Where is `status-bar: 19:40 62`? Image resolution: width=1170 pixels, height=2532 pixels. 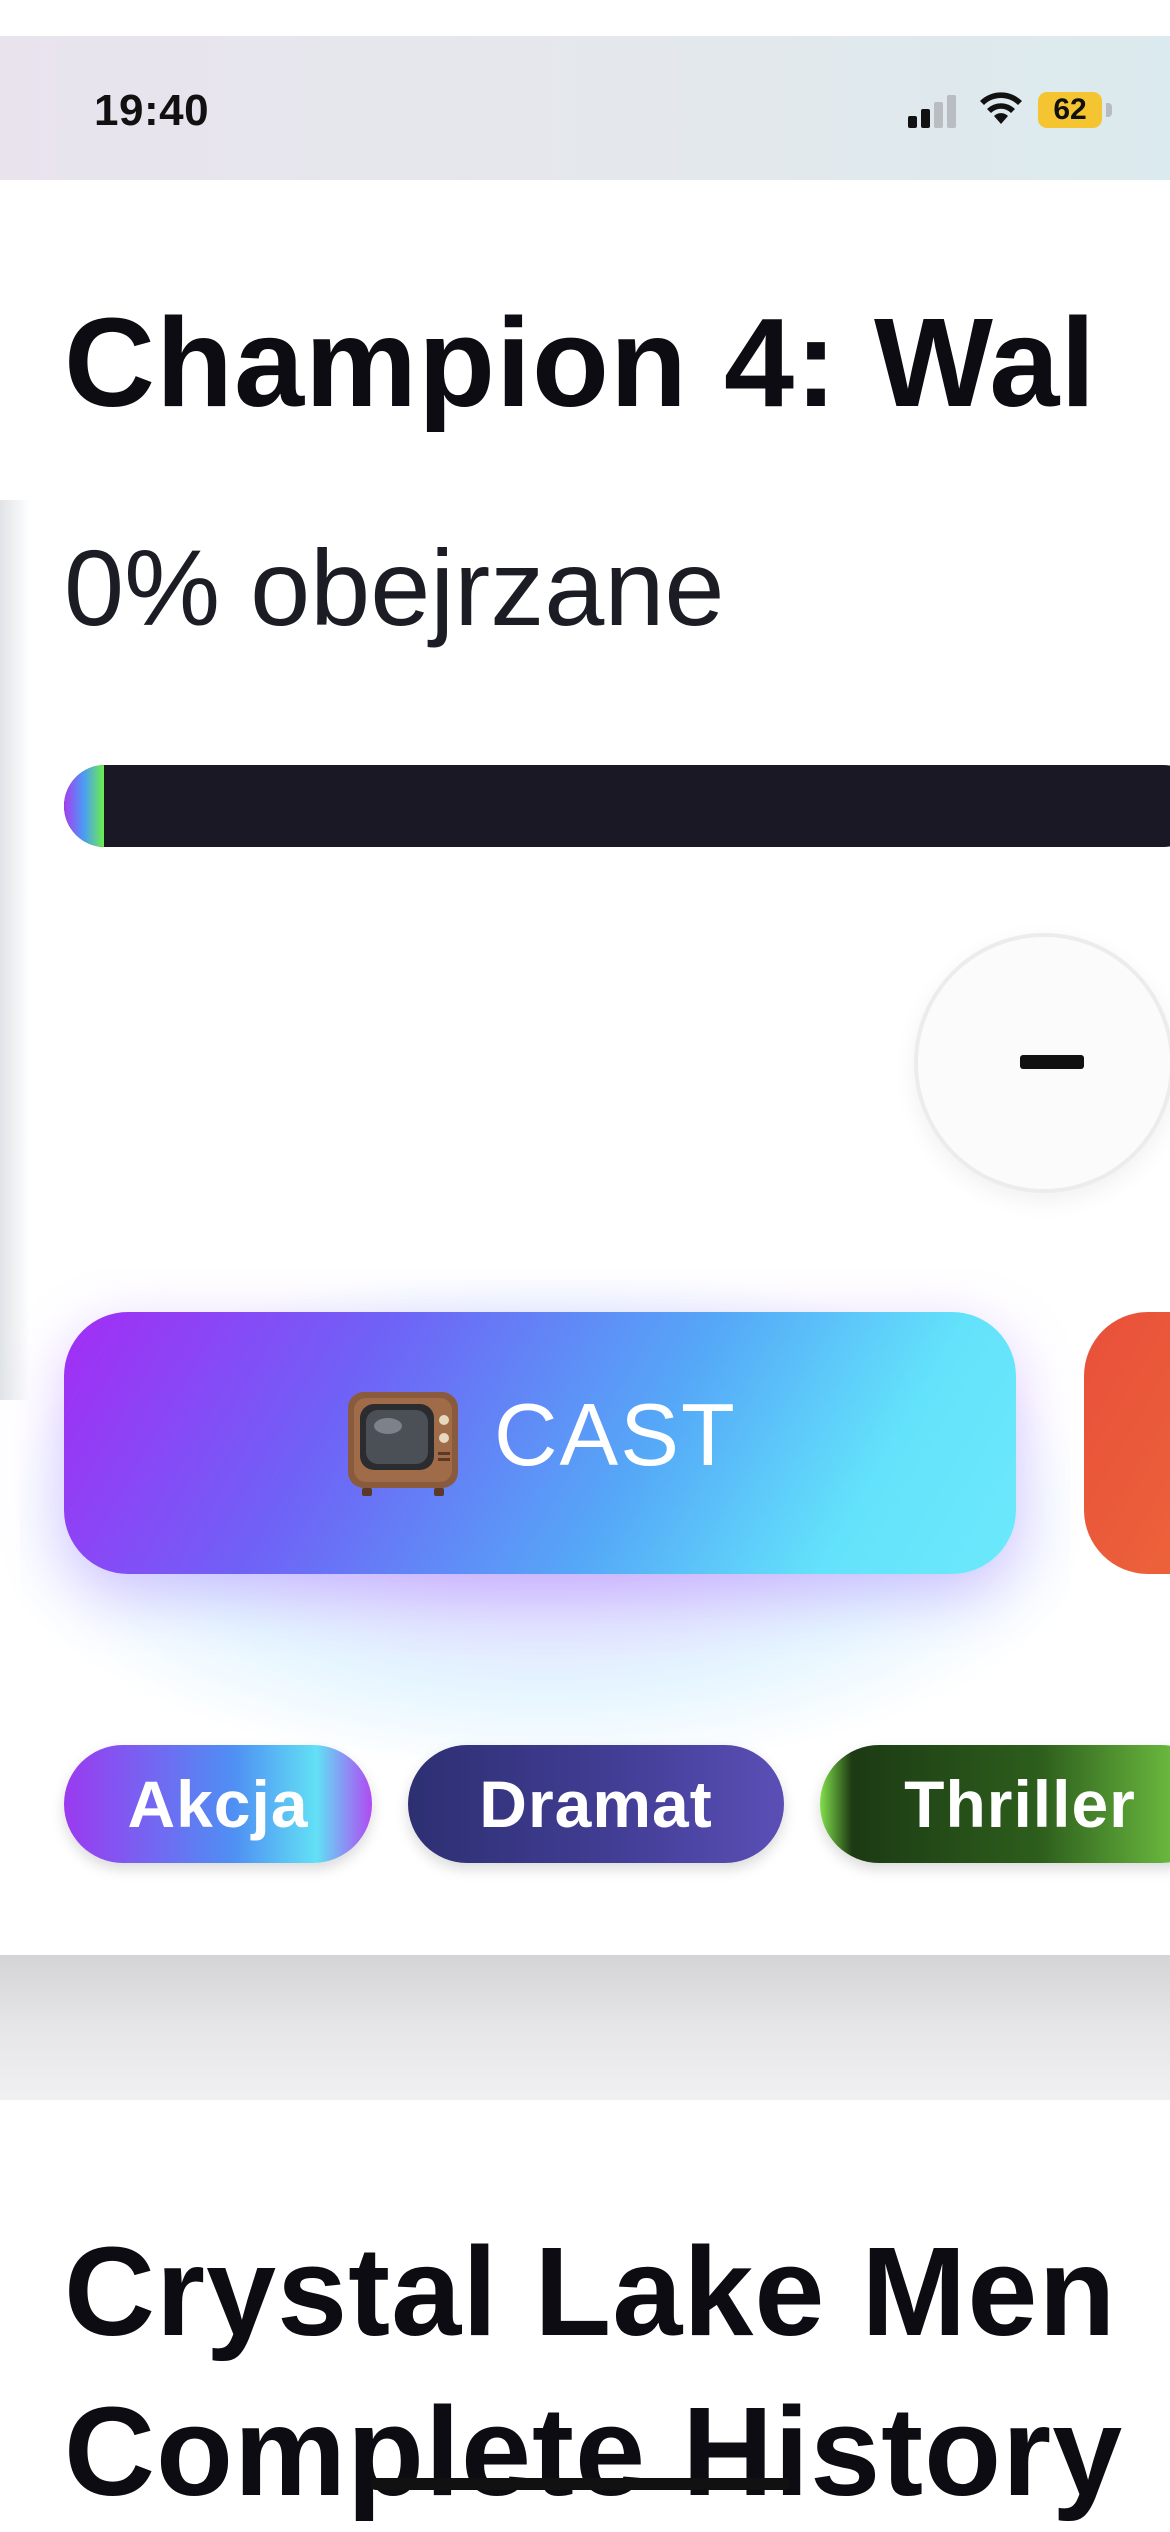 status-bar: 19:40 62 is located at coordinates (585, 108).